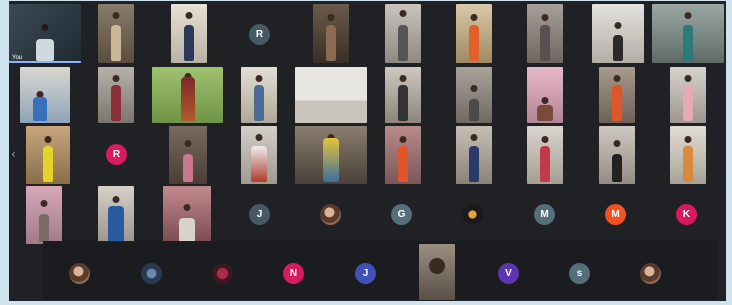 The height and width of the screenshot is (305, 732). What do you see at coordinates (579, 273) in the screenshot?
I see `participant-avatar-s: s` at bounding box center [579, 273].